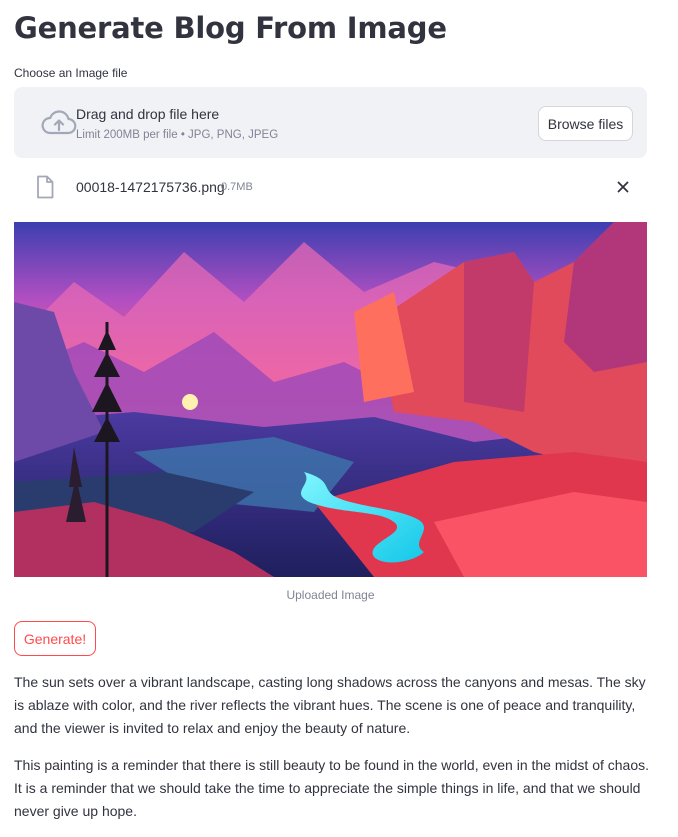  I want to click on file-name: 00018-1472175736.png, so click(150, 187).